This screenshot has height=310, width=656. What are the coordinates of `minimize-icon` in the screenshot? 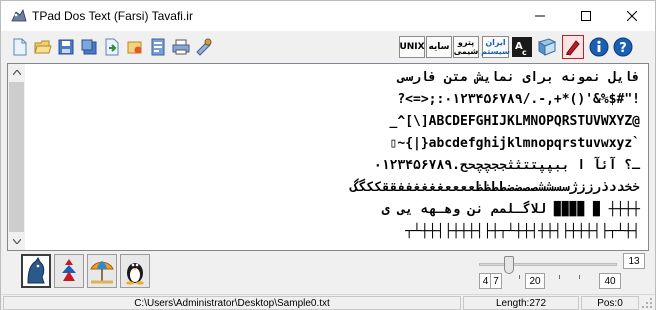 It's located at (540, 16).